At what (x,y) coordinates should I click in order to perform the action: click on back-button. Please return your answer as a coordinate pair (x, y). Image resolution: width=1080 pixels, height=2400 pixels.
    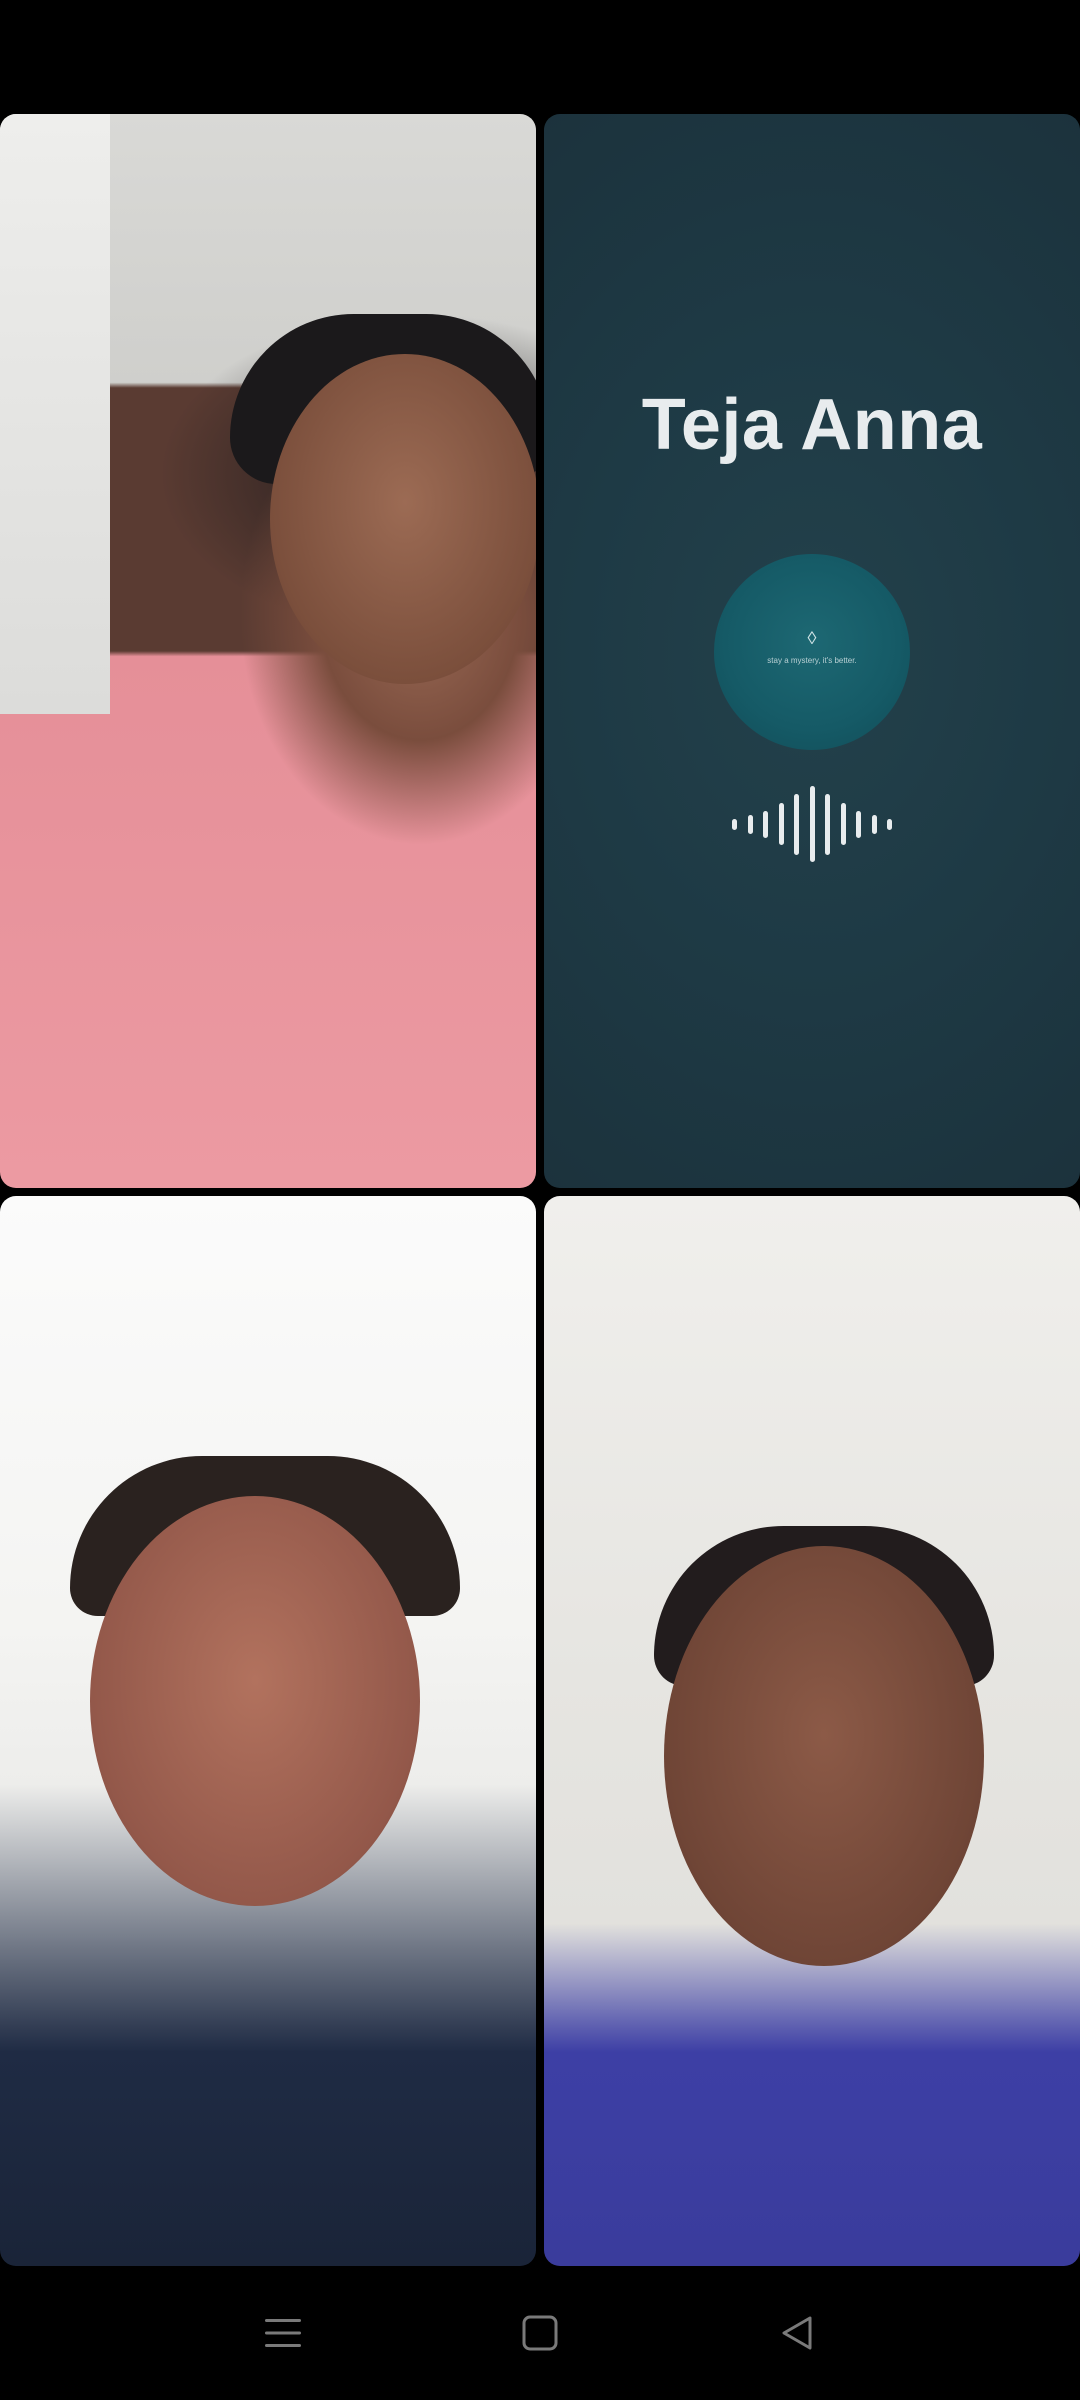
    Looking at the image, I should click on (797, 2333).